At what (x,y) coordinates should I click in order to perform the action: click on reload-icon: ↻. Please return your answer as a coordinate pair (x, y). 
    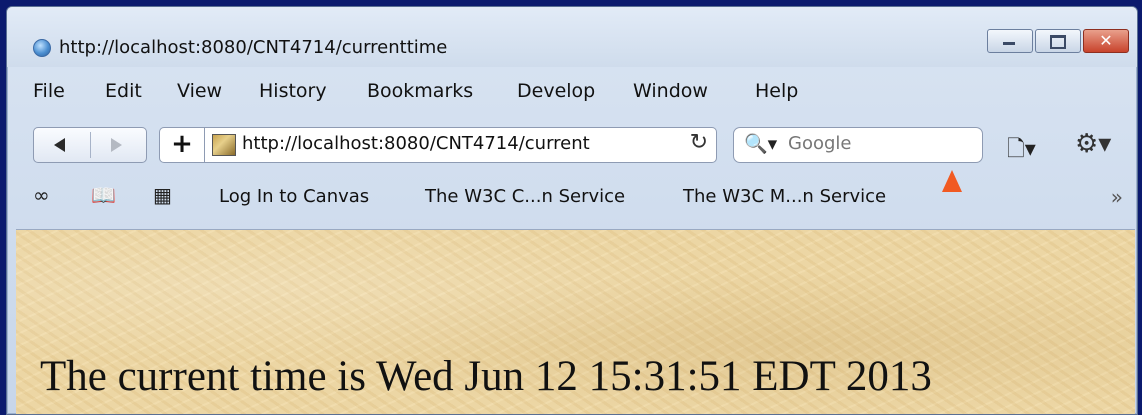
    Looking at the image, I should click on (699, 142).